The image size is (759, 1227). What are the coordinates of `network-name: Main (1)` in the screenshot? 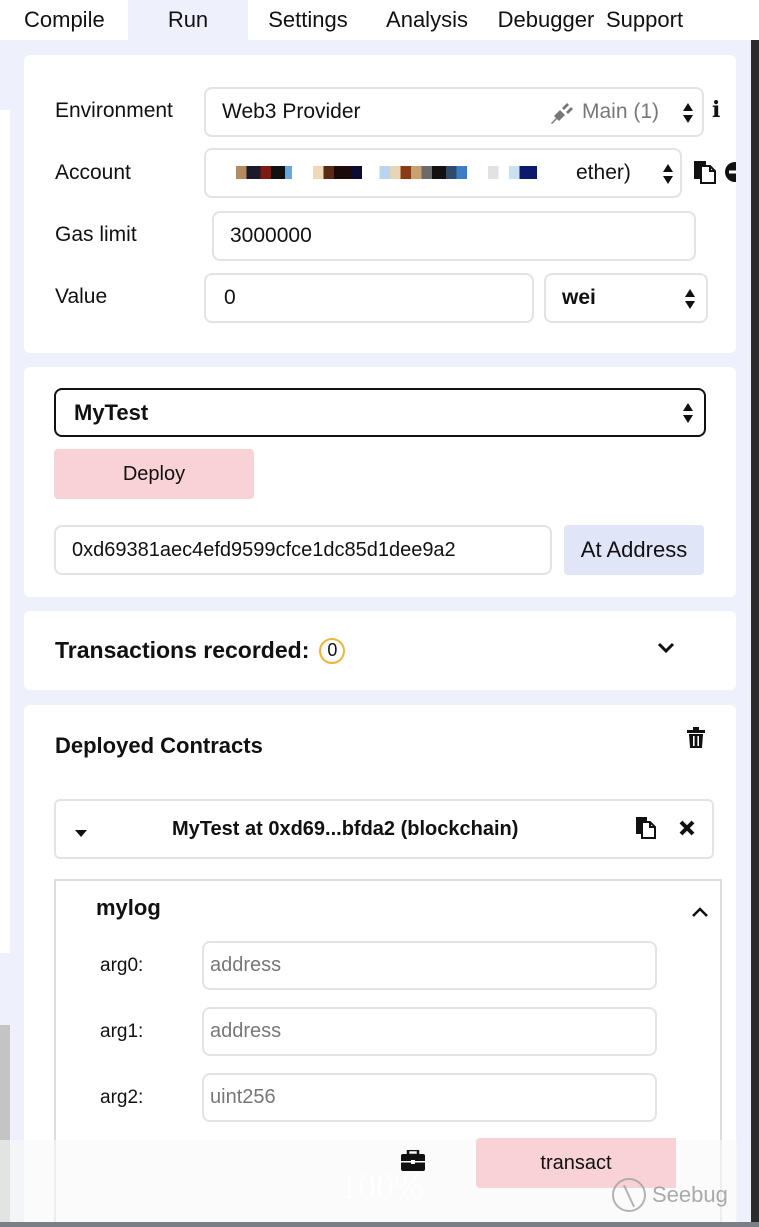 It's located at (621, 111).